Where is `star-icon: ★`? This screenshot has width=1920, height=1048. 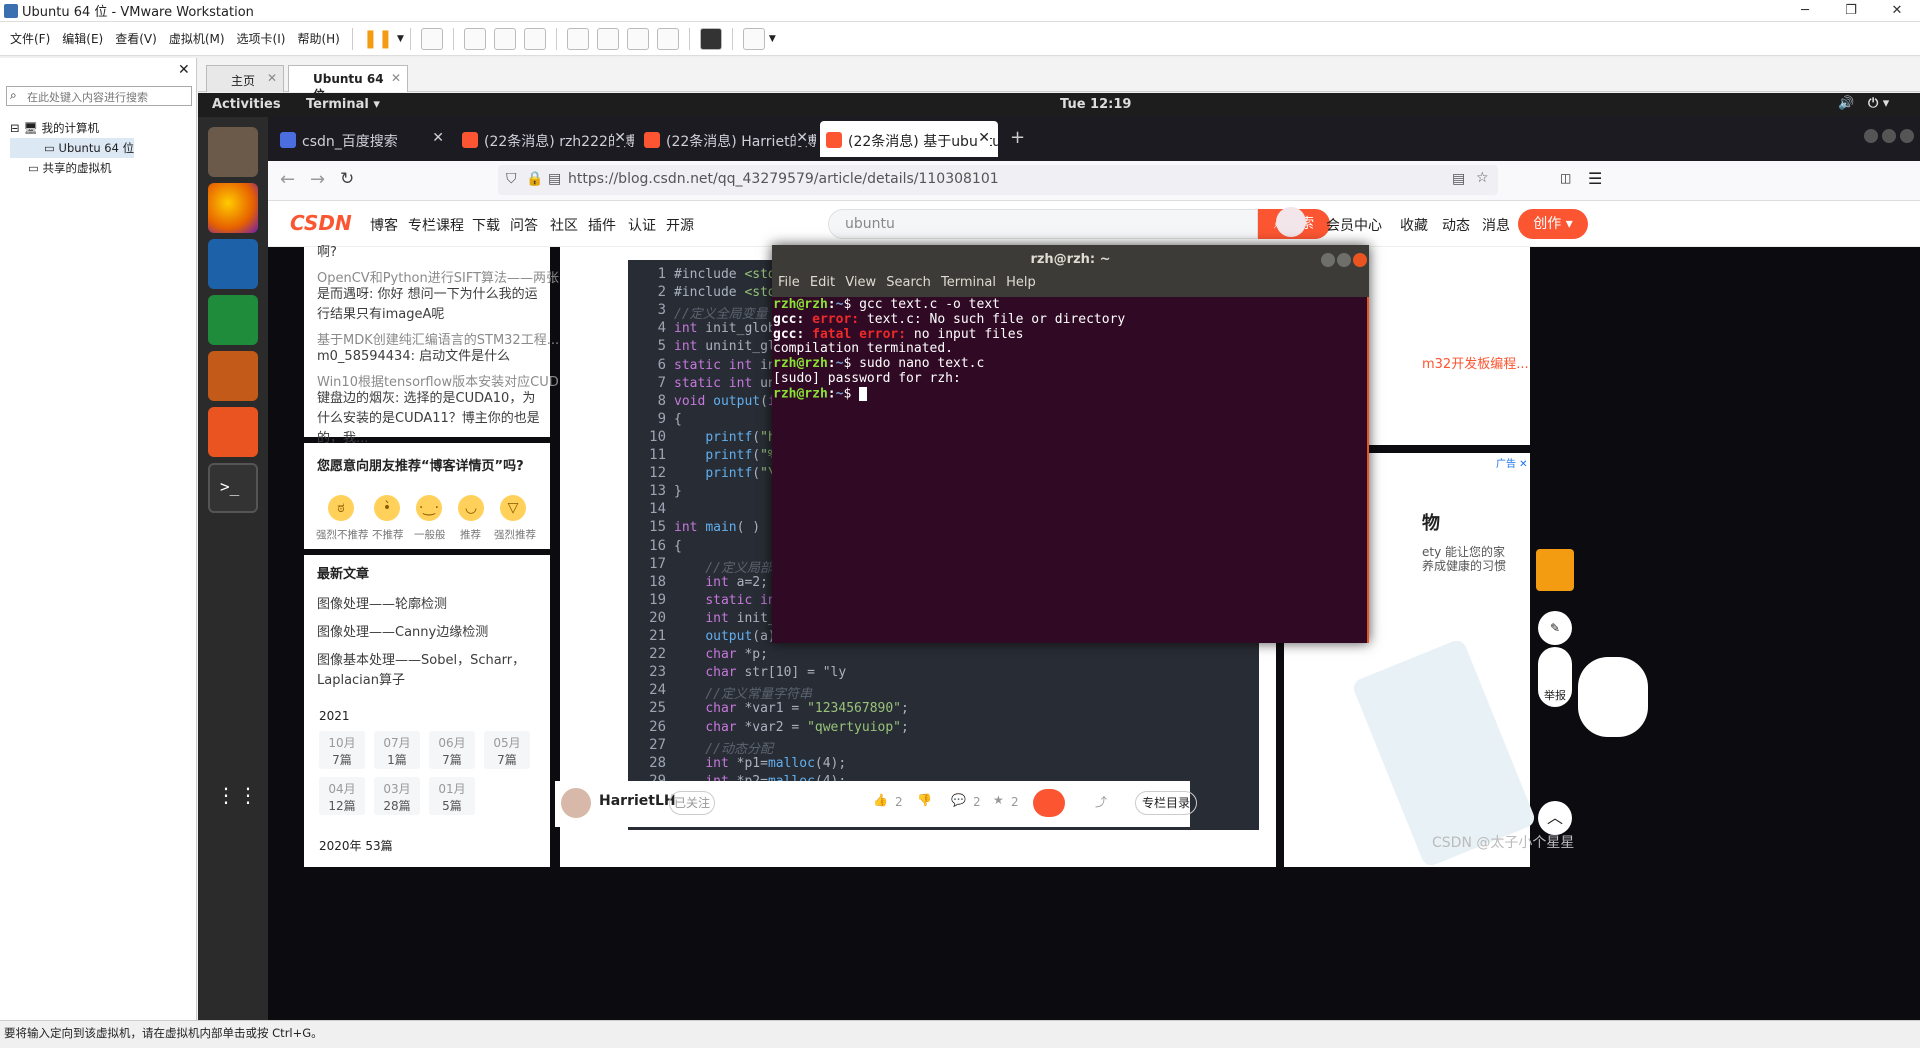
star-icon: ★ is located at coordinates (998, 800).